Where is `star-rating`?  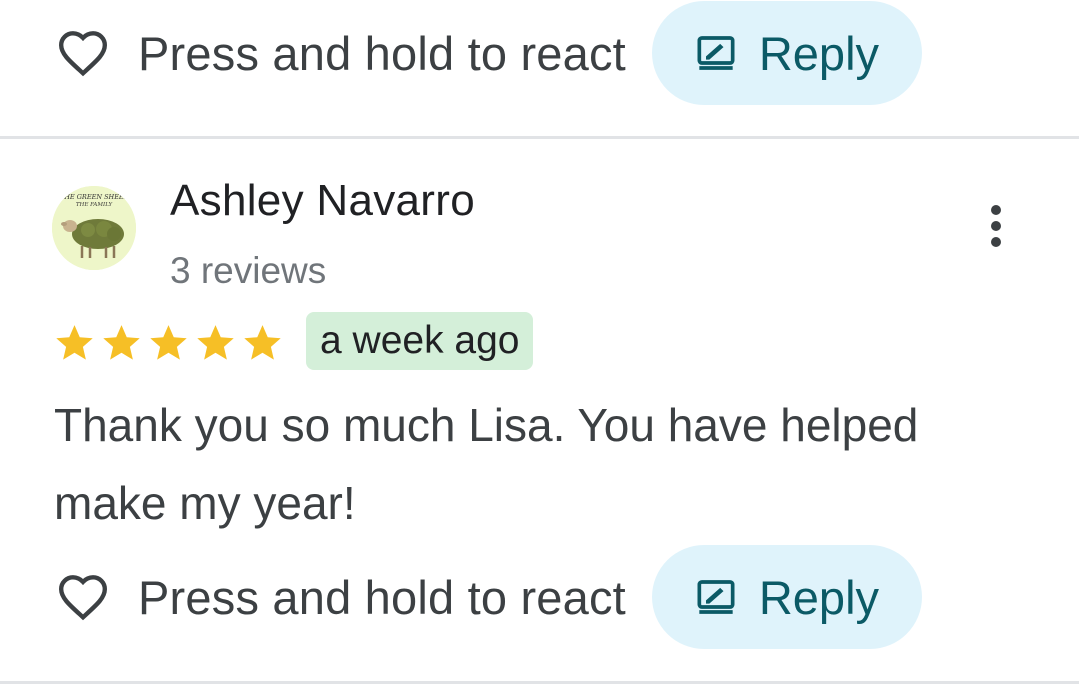 star-rating is located at coordinates (168, 343).